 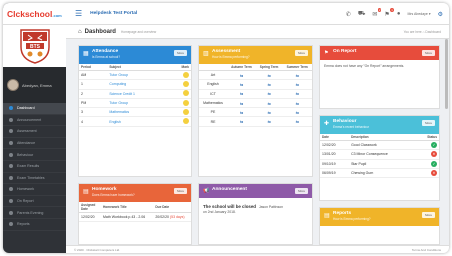 What do you see at coordinates (377, 12) in the screenshot?
I see `mail-icon: ✉ 2` at bounding box center [377, 12].